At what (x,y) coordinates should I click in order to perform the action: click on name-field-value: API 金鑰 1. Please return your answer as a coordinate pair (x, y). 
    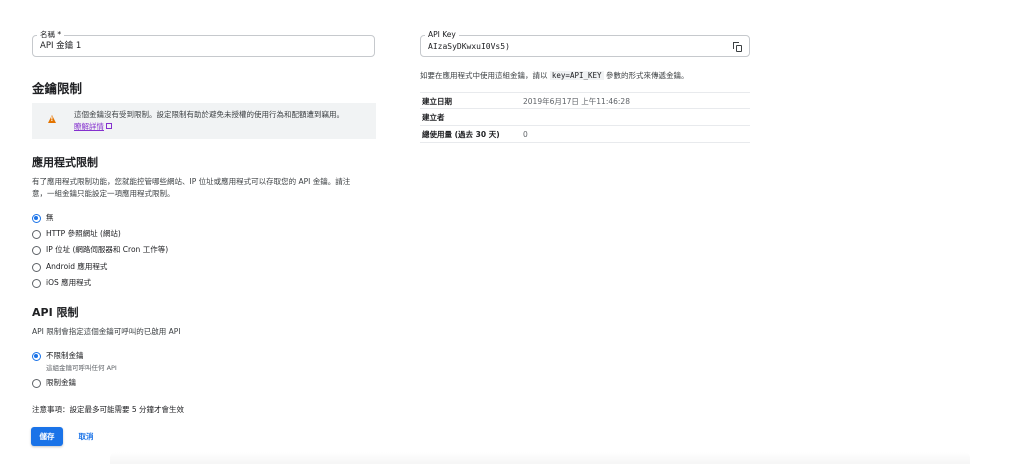
    Looking at the image, I should click on (60, 46).